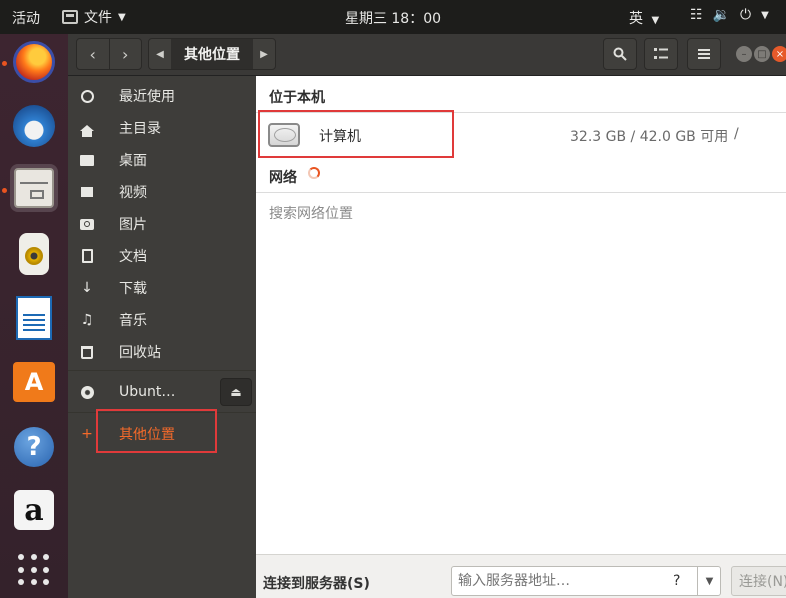  I want to click on search-button, so click(620, 54).